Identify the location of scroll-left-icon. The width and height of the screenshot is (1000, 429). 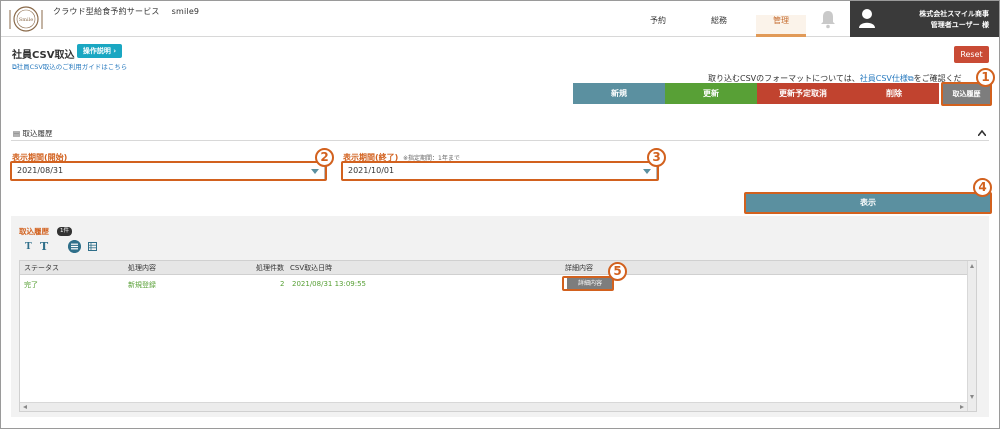
(25, 407).